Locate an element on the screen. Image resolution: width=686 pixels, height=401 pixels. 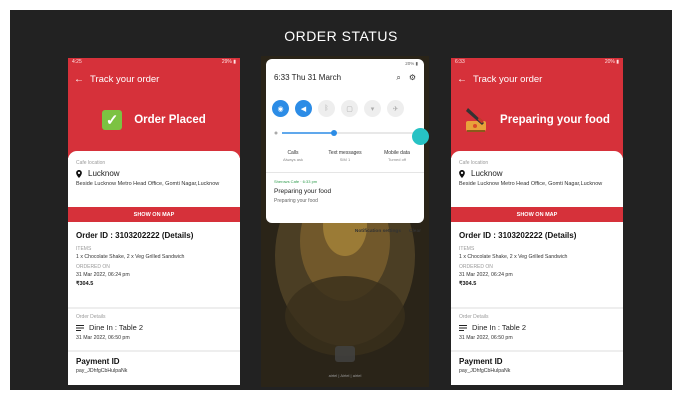
city-name: Lucknow is located at coordinates (487, 173).